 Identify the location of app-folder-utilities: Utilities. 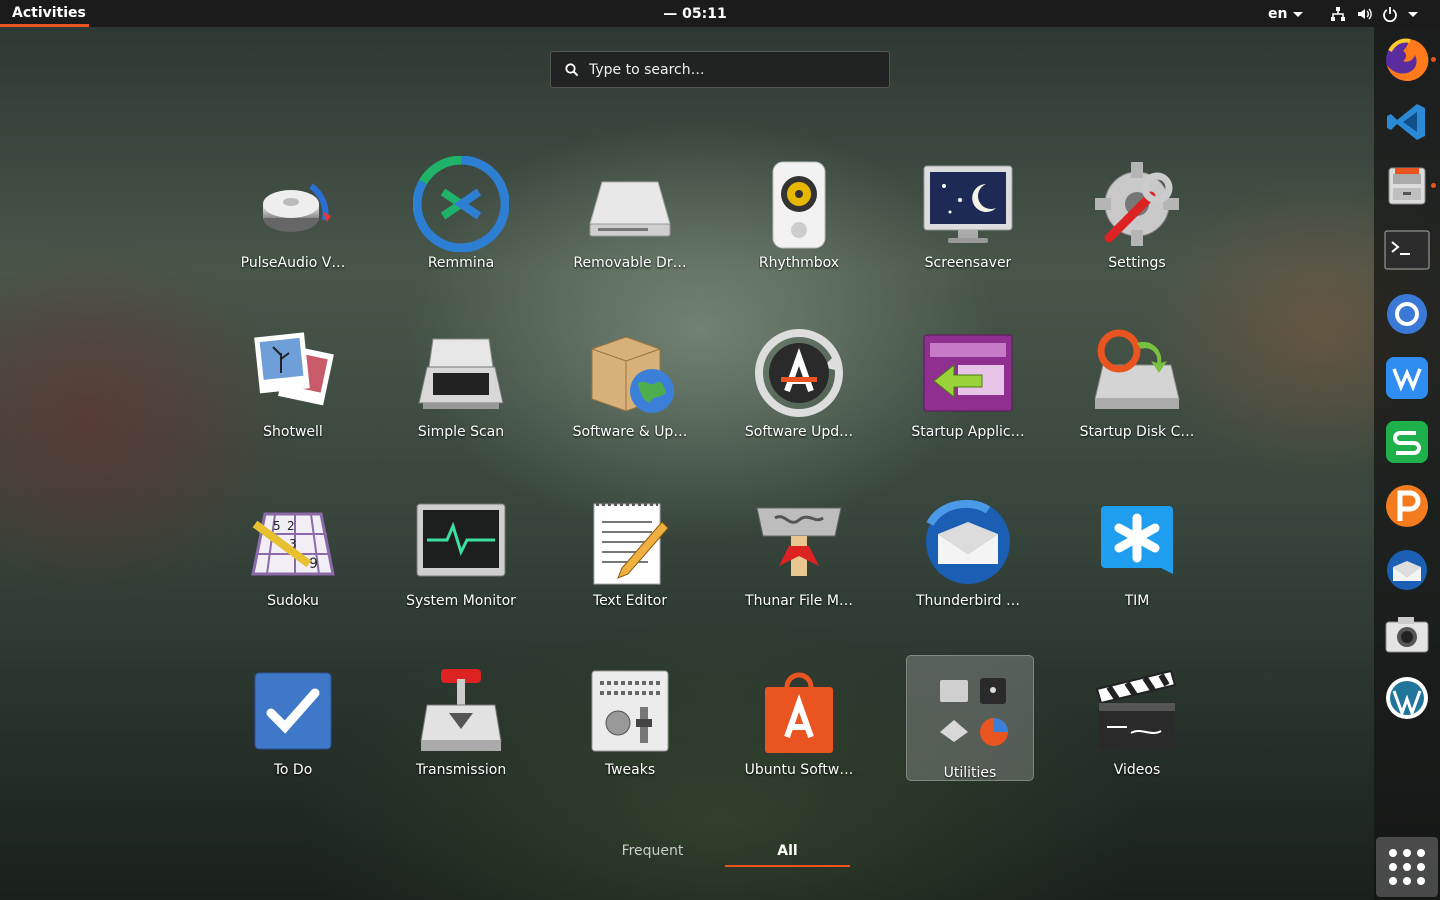
(970, 718).